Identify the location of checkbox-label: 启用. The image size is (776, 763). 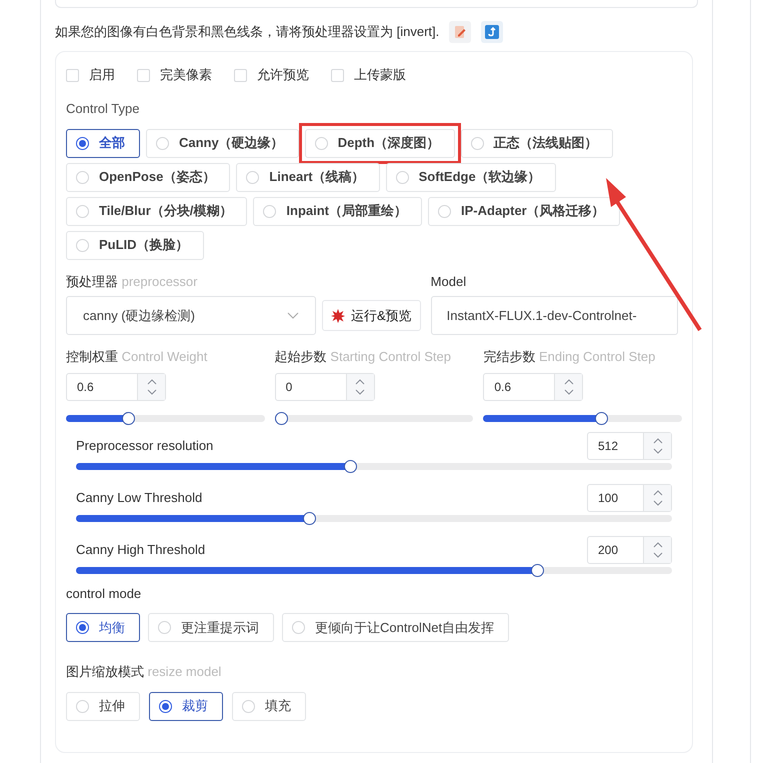
(102, 75).